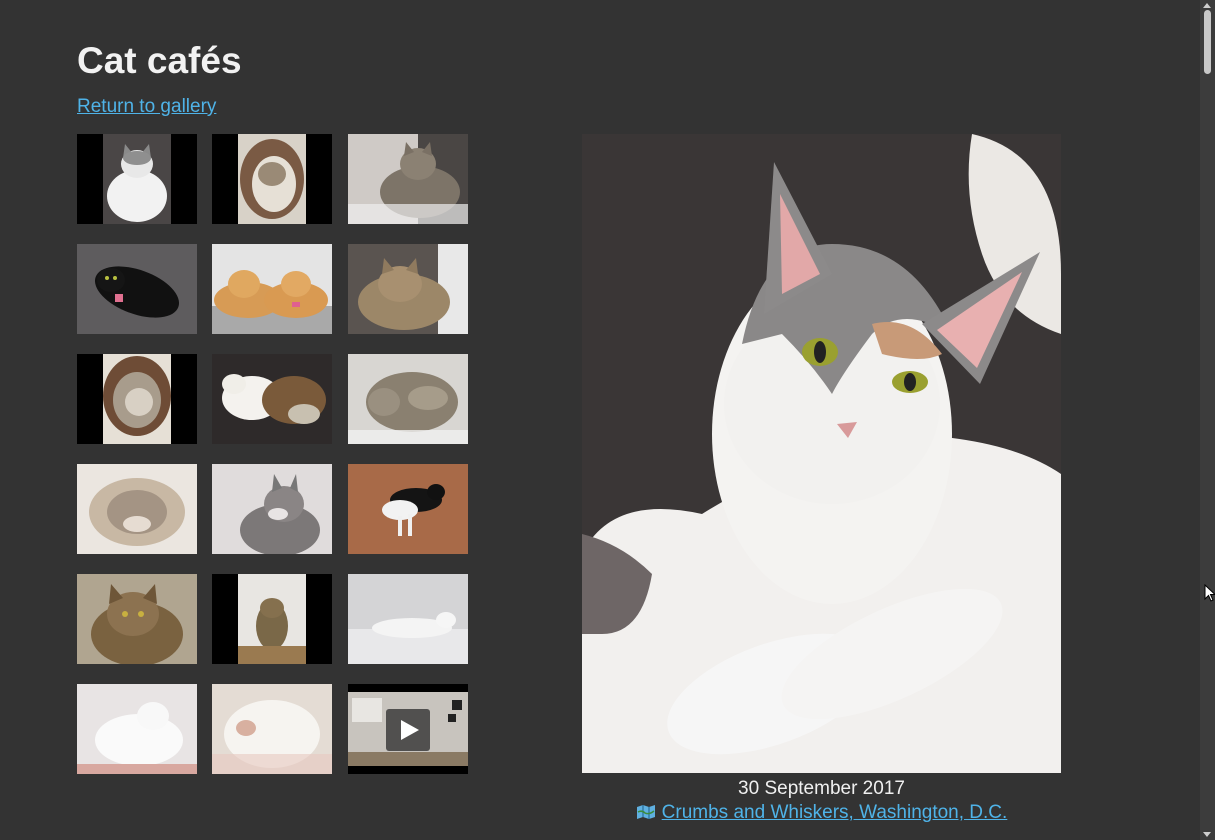 The height and width of the screenshot is (840, 1215). I want to click on scrollbar-thumb, so click(1207, 42).